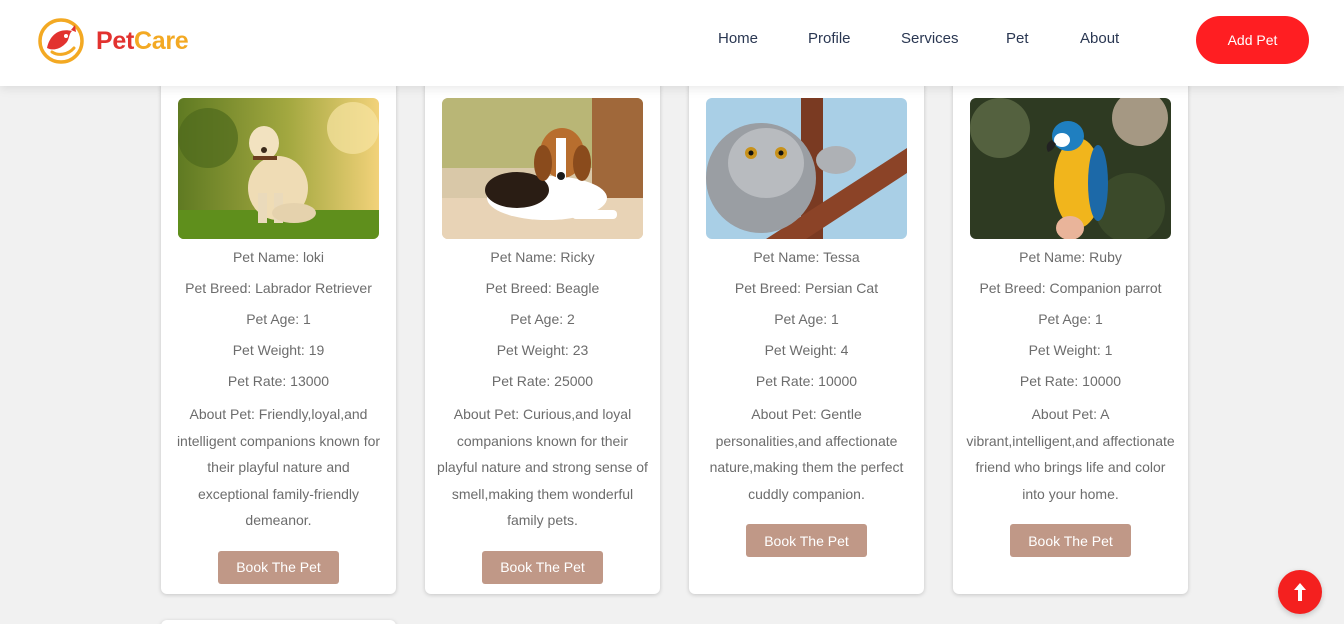 Image resolution: width=1344 pixels, height=624 pixels. I want to click on pet-name: Pet Name: loki, so click(278, 257).